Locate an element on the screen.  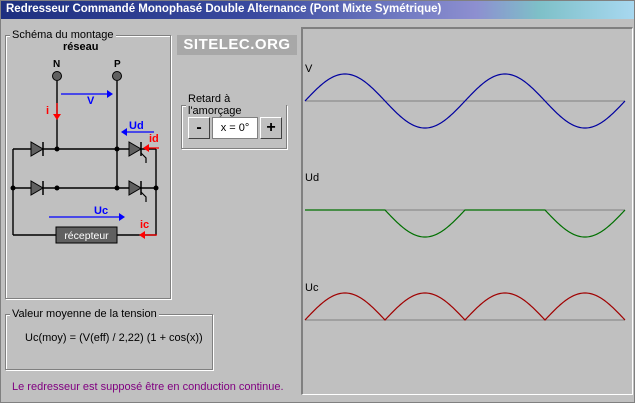
delay-legend: Retard à l'amorçage is located at coordinates (236, 105).